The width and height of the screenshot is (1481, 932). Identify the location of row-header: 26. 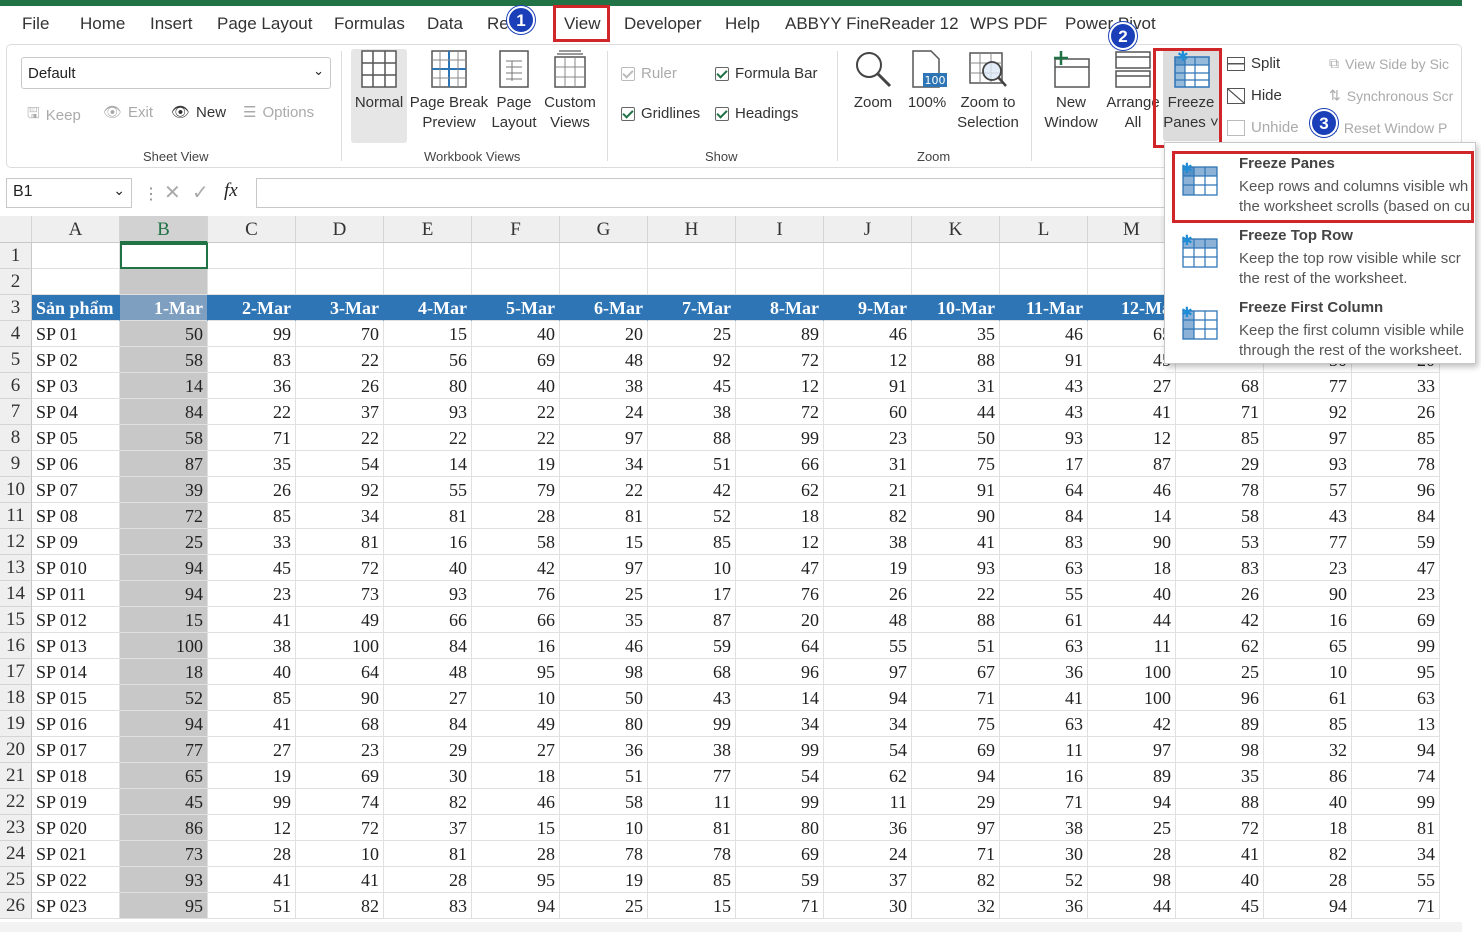
(16, 906).